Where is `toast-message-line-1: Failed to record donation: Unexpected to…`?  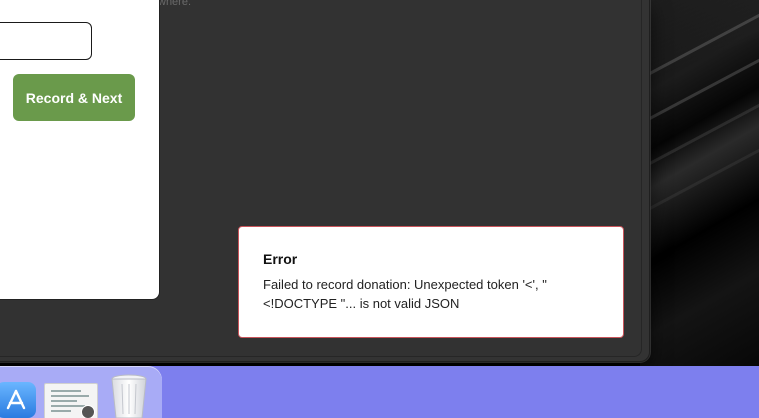 toast-message-line-1: Failed to record donation: Unexpected to… is located at coordinates (405, 284).